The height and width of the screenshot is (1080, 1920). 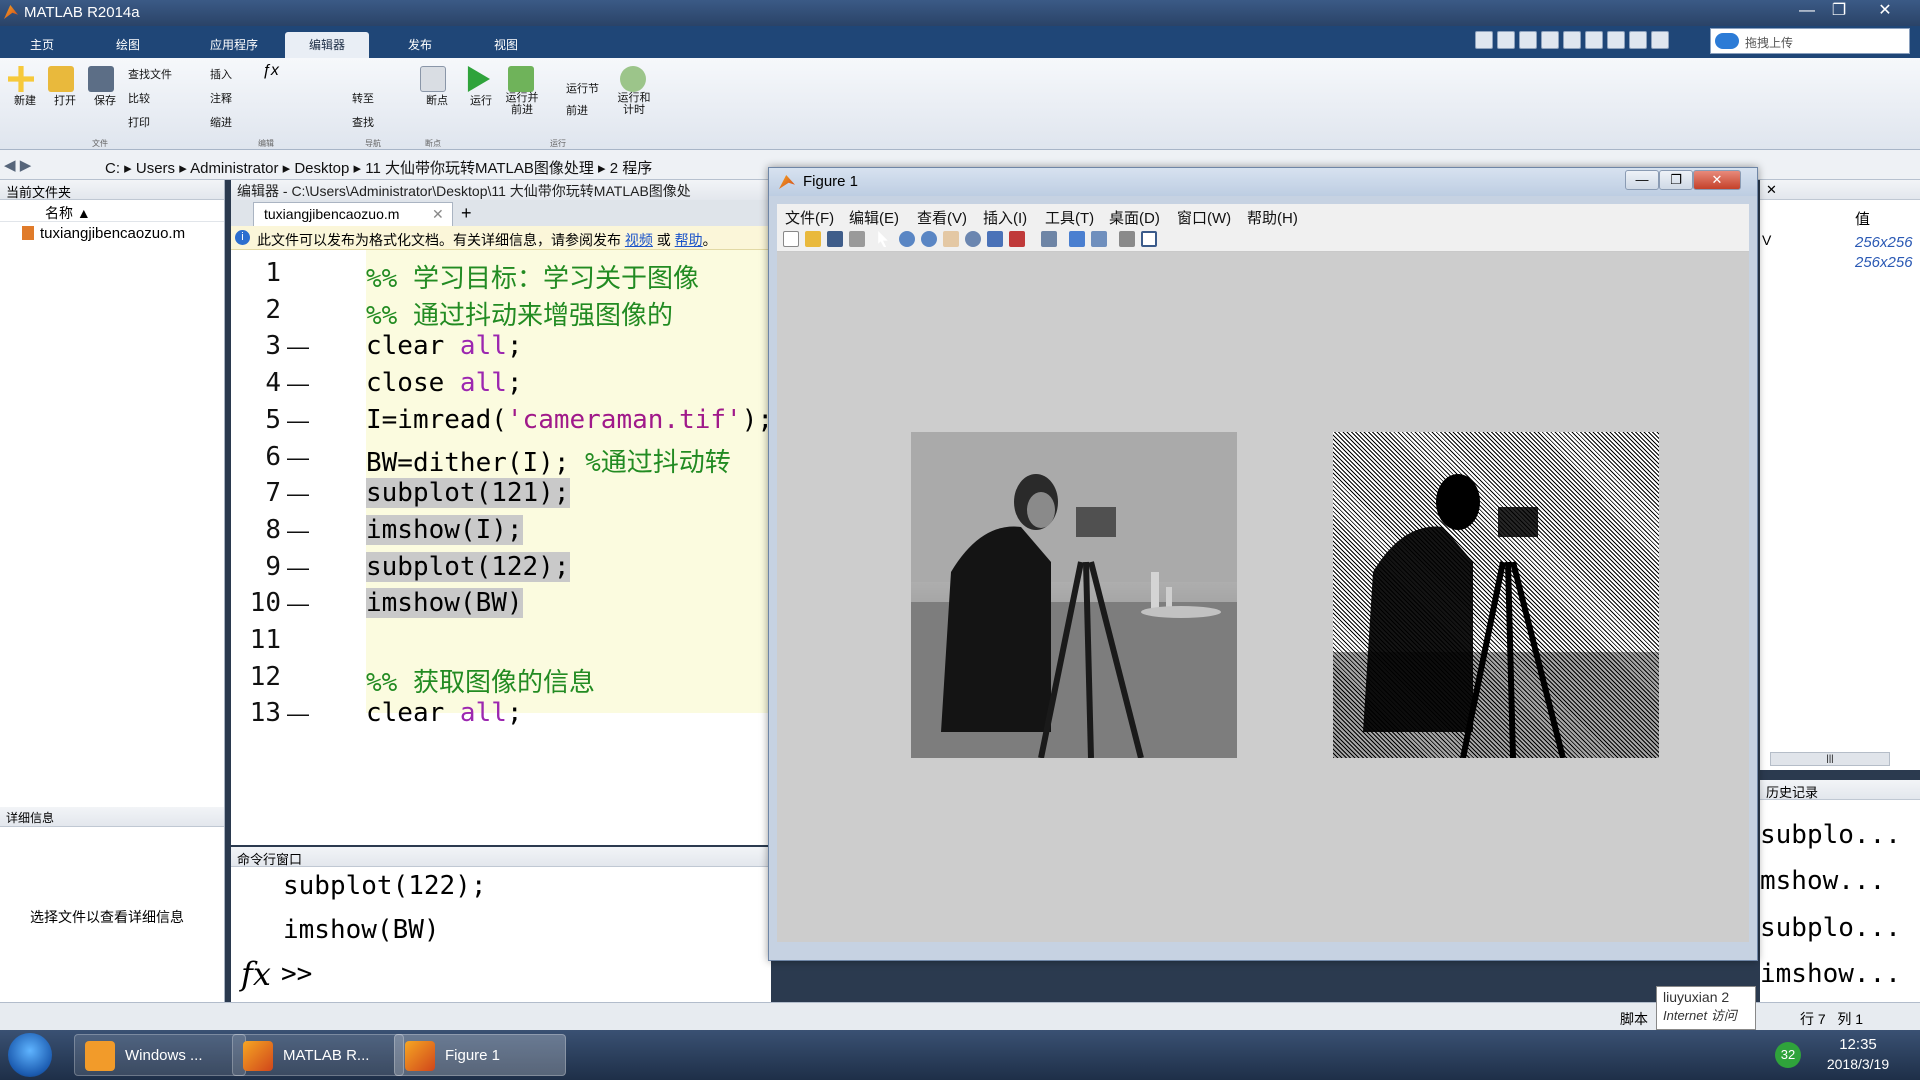 What do you see at coordinates (112, 817) in the screenshot?
I see `details-header: 详细信息` at bounding box center [112, 817].